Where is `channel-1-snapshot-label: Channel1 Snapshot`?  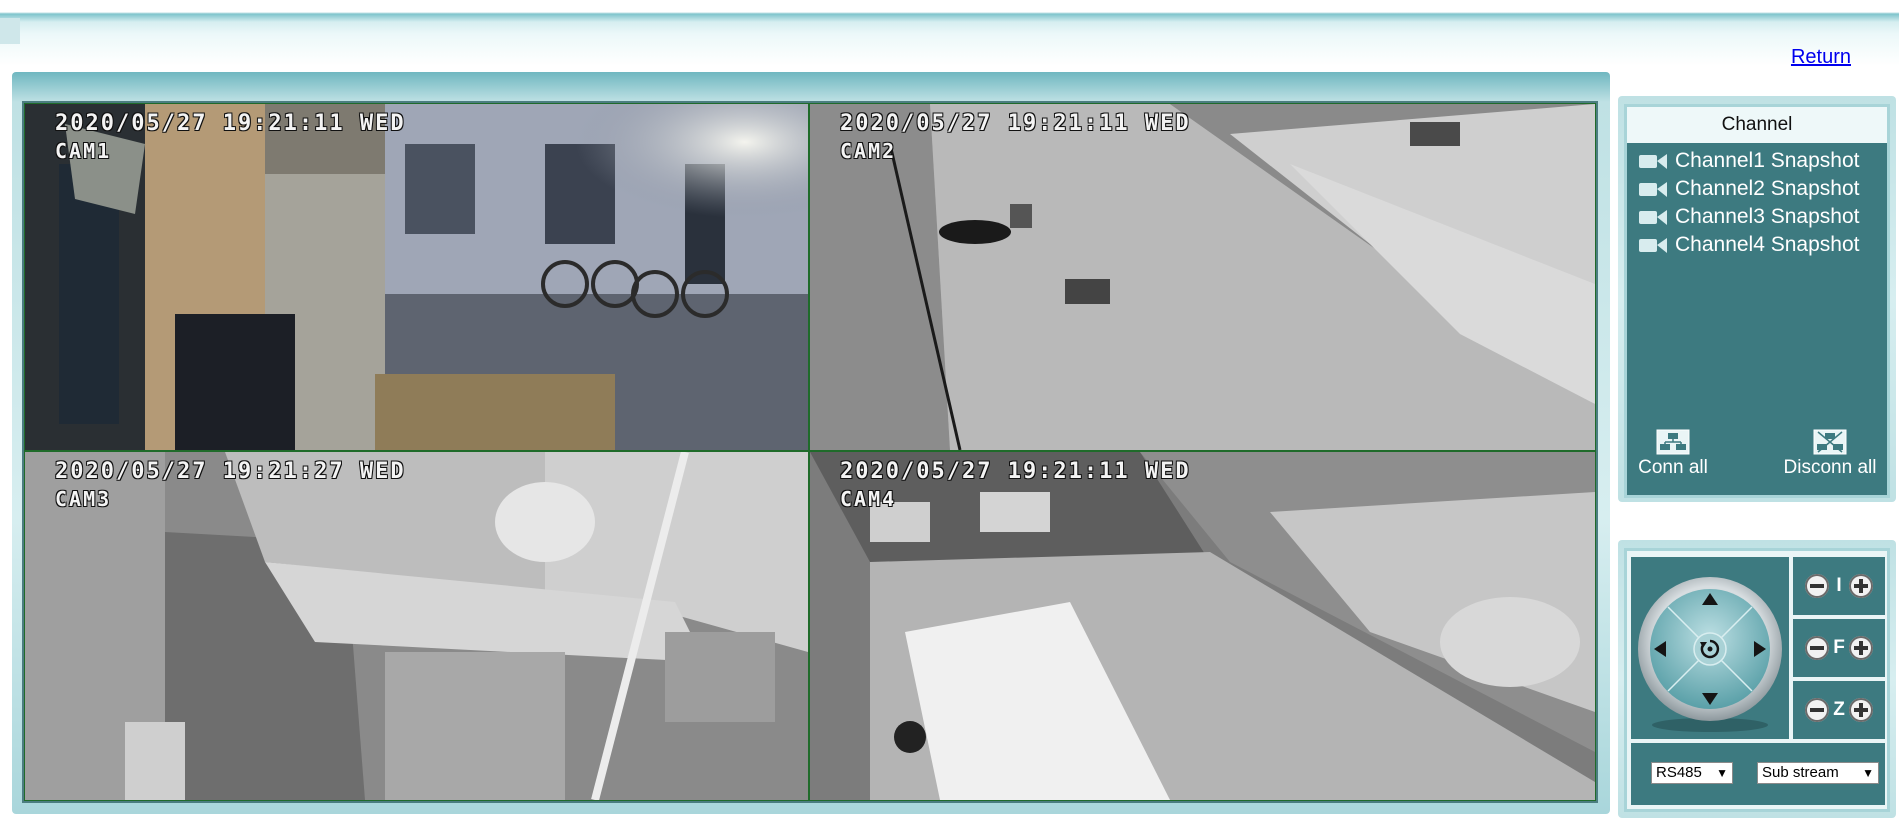 channel-1-snapshot-label: Channel1 Snapshot is located at coordinates (1767, 160).